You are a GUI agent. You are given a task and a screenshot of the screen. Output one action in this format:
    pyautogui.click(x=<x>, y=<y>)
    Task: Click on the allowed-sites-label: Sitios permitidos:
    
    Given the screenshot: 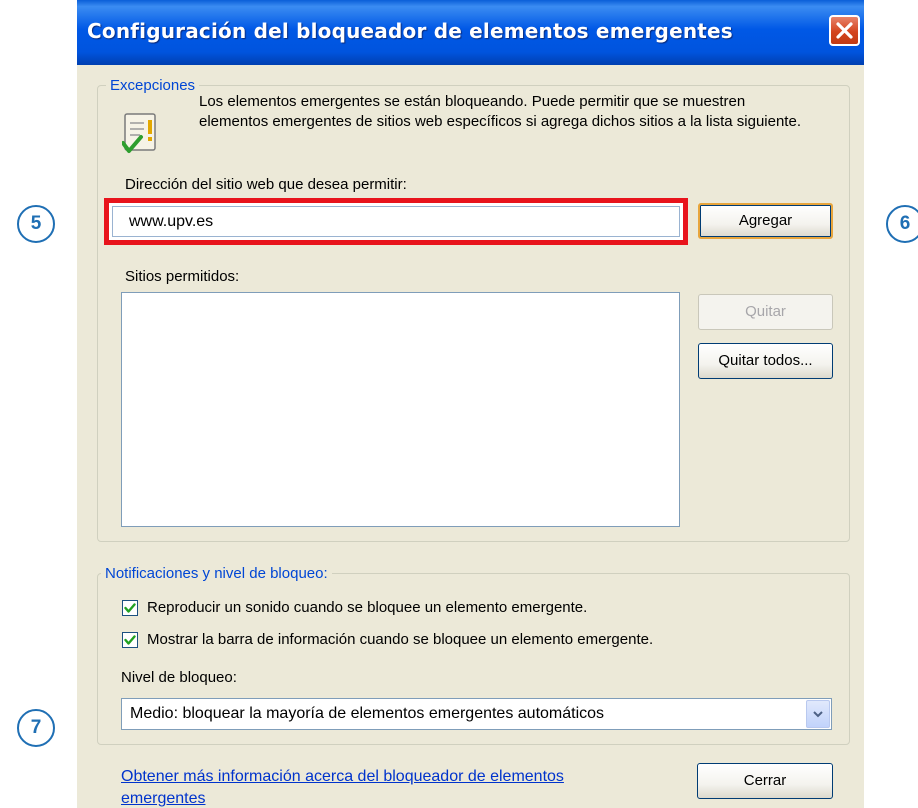 What is the action you would take?
    pyautogui.click(x=182, y=276)
    